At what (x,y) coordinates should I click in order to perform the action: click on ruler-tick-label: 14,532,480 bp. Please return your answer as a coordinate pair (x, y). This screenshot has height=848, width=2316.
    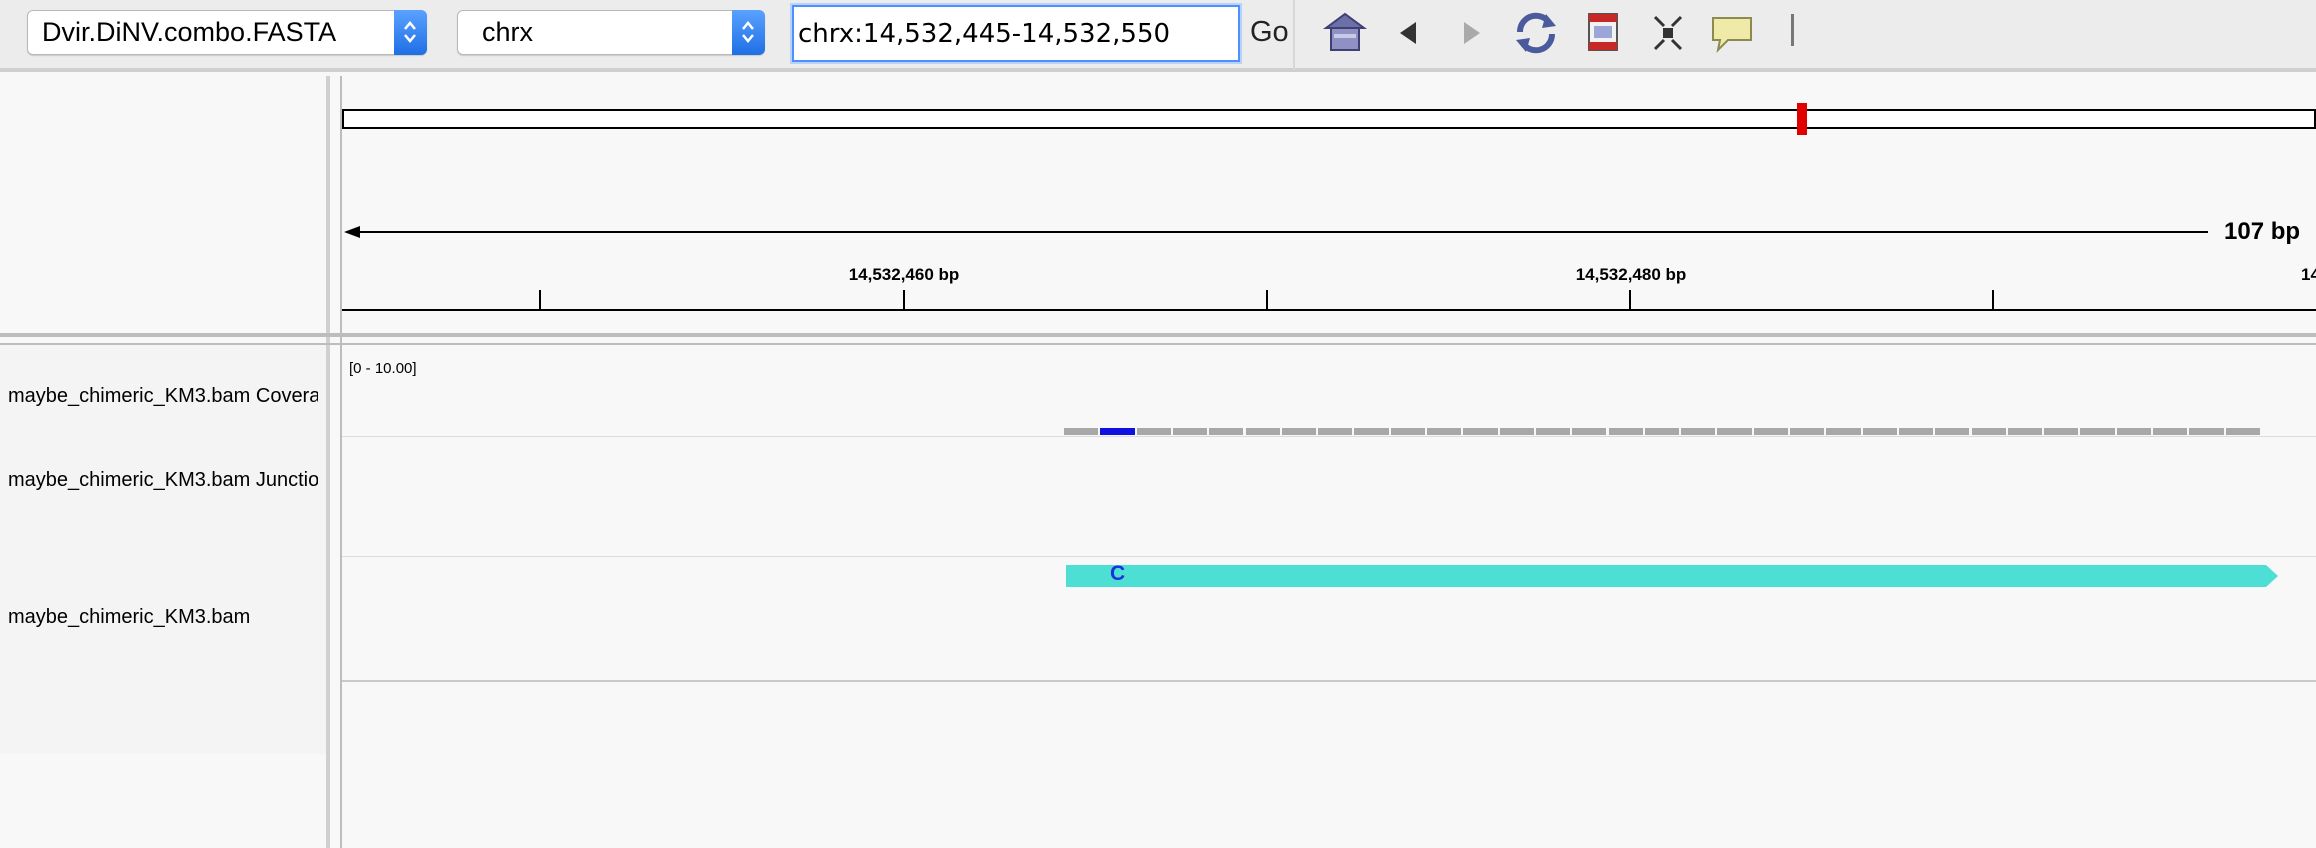
    Looking at the image, I should click on (1631, 274).